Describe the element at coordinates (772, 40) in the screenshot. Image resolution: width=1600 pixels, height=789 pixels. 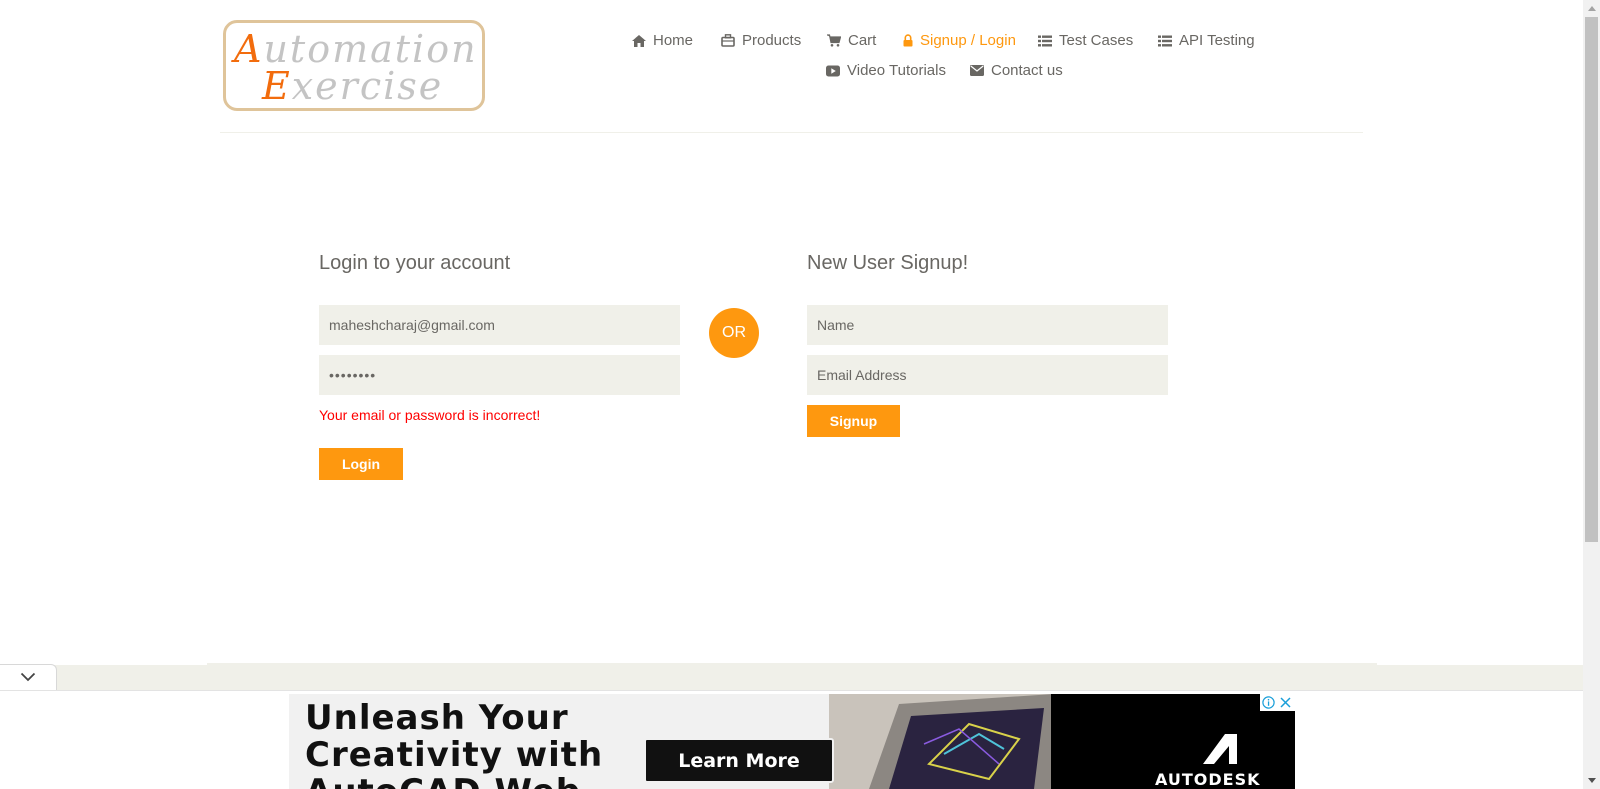
I see `nav-products-label: Products` at that location.